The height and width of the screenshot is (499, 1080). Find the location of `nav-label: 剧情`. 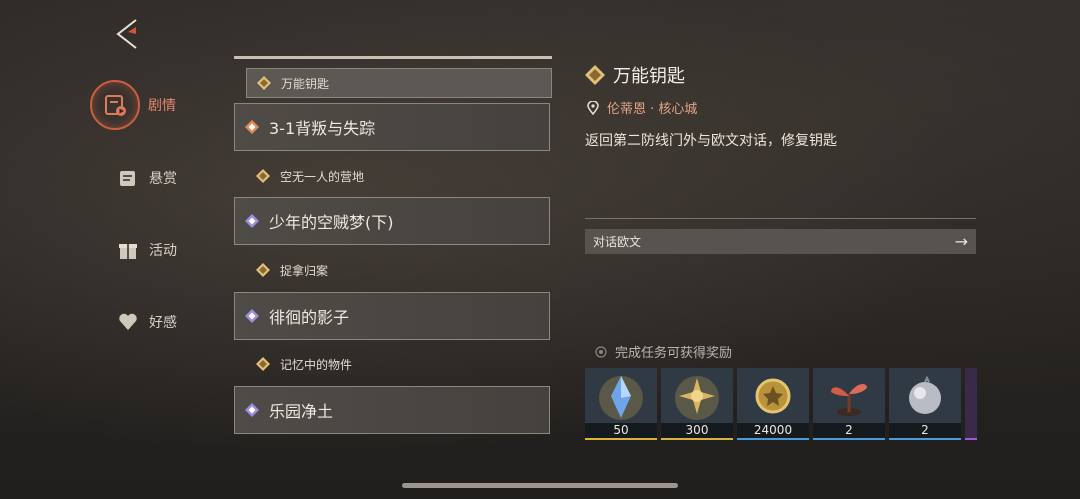

nav-label: 剧情 is located at coordinates (162, 106).